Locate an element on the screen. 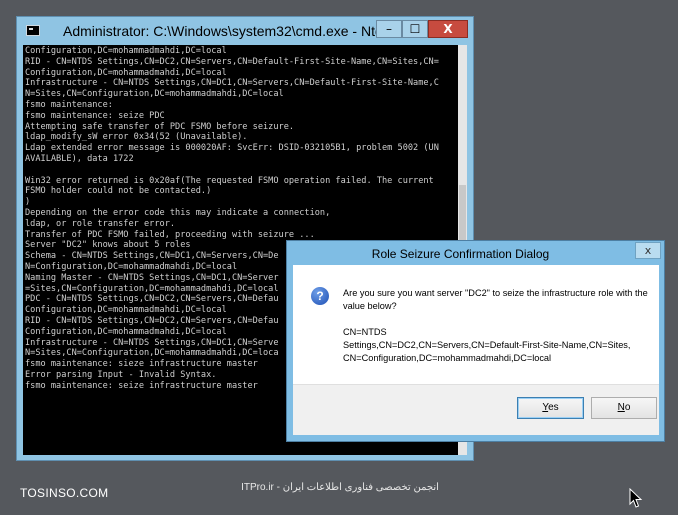  console-line: AVAILABLE), data 1722 is located at coordinates (79, 158).